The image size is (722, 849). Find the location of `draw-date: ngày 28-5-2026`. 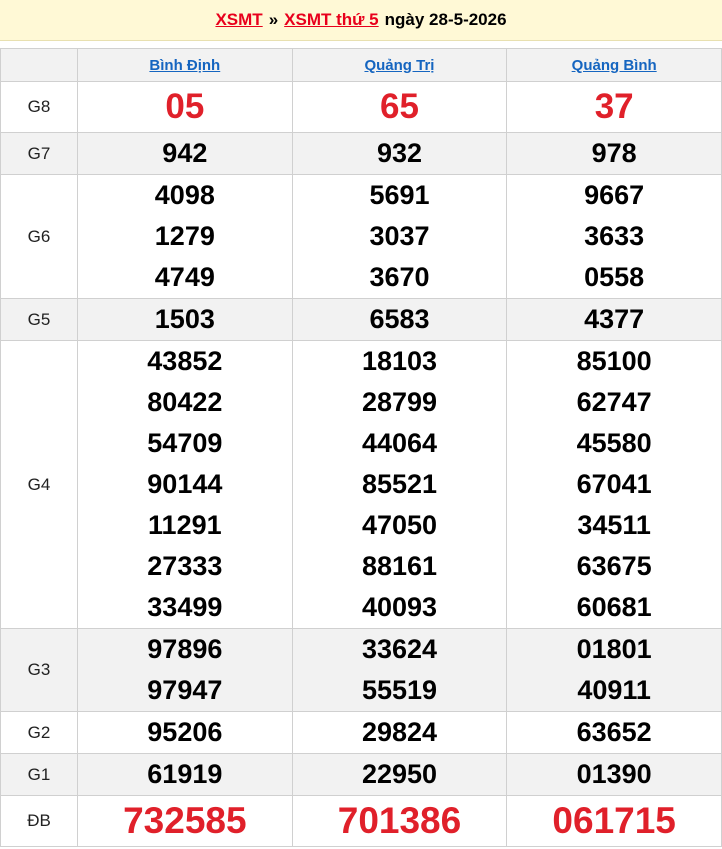

draw-date: ngày 28-5-2026 is located at coordinates (445, 19).